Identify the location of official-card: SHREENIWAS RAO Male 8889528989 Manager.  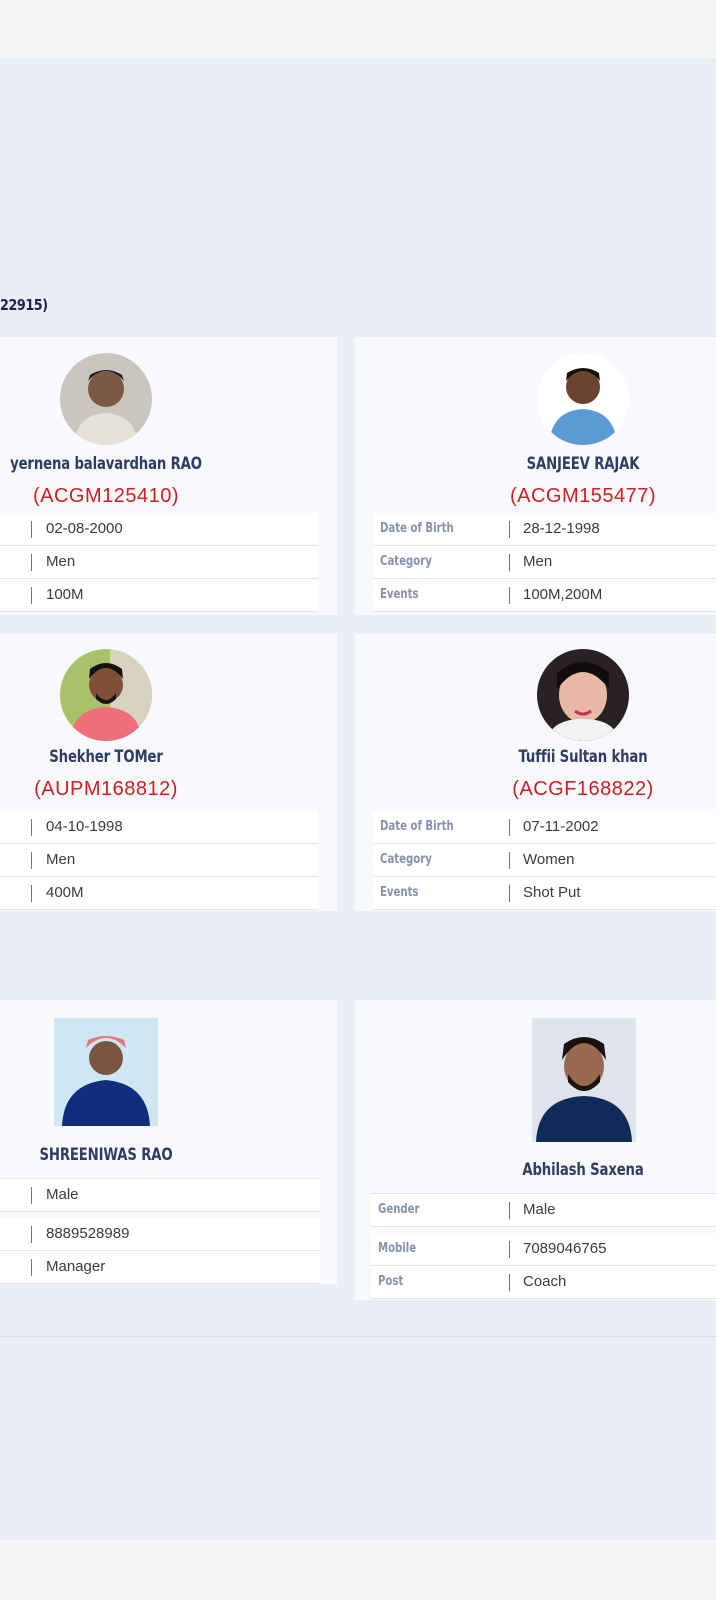
(168, 1142).